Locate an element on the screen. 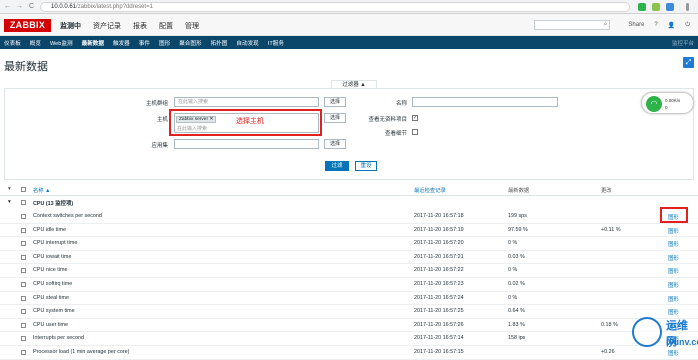 This screenshot has width=698, height=360. column-last-check: 最近检查记录 is located at coordinates (430, 190).